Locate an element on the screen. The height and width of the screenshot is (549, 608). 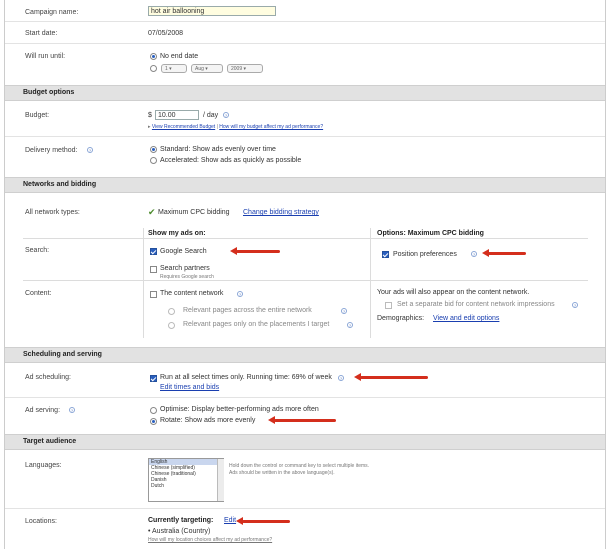
currency-symbol: $ is located at coordinates (150, 115).